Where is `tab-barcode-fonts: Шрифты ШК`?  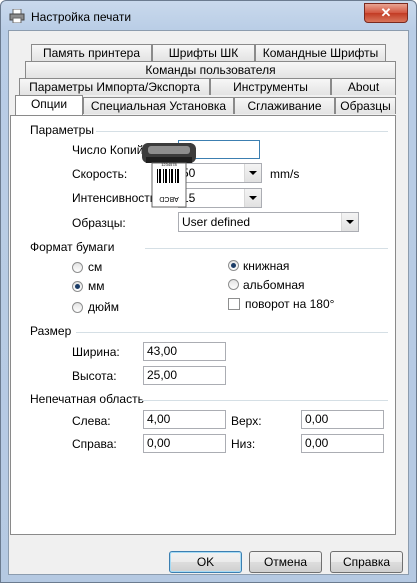
tab-barcode-fonts: Шрифты ШК is located at coordinates (203, 52).